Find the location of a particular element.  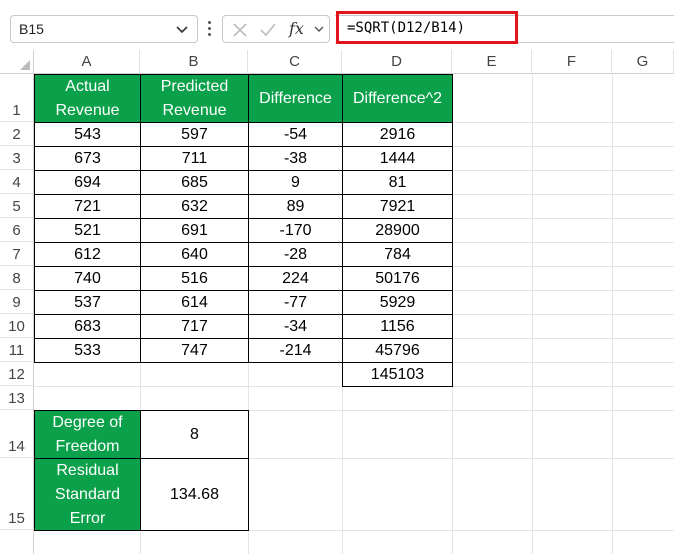

cell-d11: 45796 is located at coordinates (397, 350).